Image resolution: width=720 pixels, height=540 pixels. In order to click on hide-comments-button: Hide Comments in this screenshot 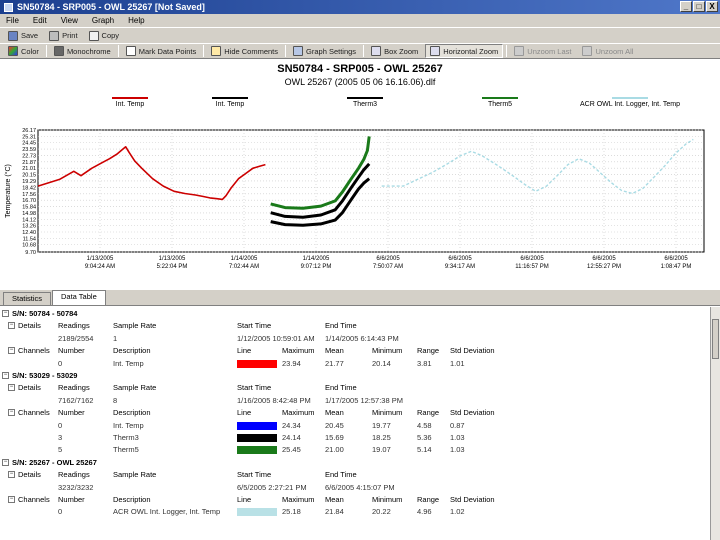, I will do `click(244, 51)`.